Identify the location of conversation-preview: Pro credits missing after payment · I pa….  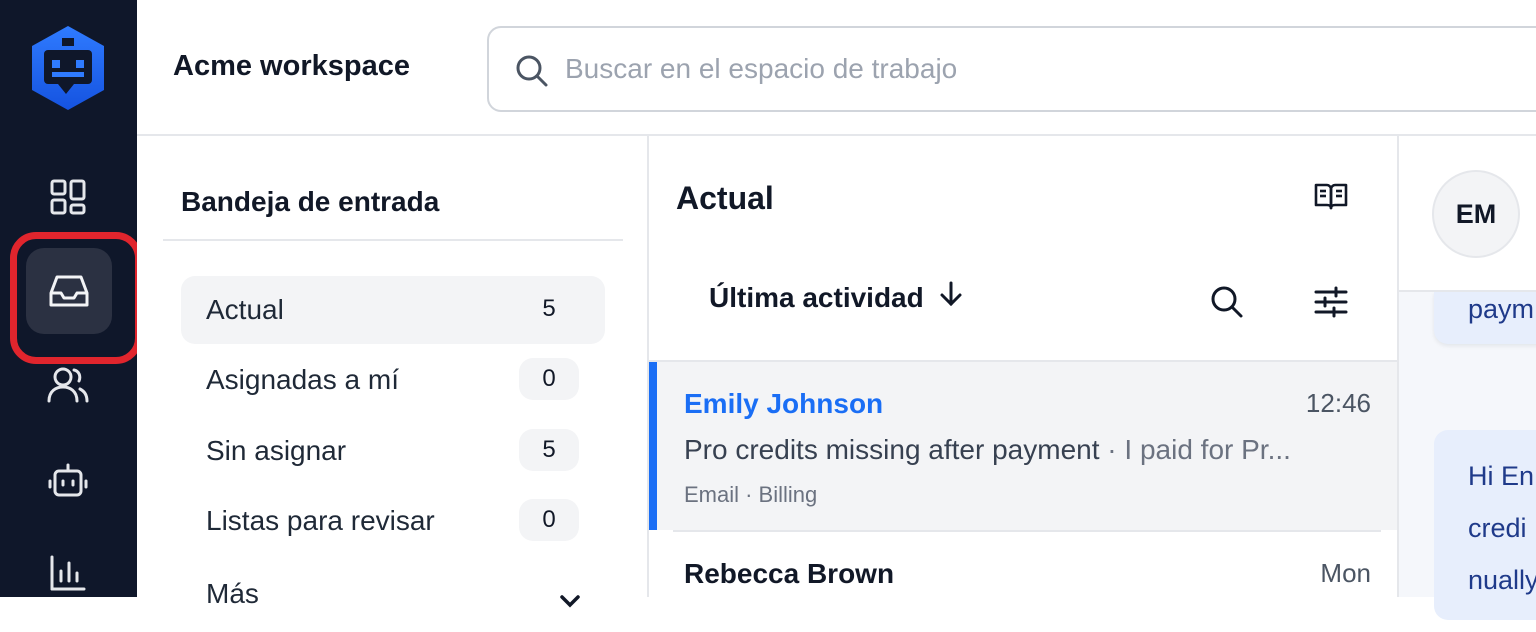
(1029, 450).